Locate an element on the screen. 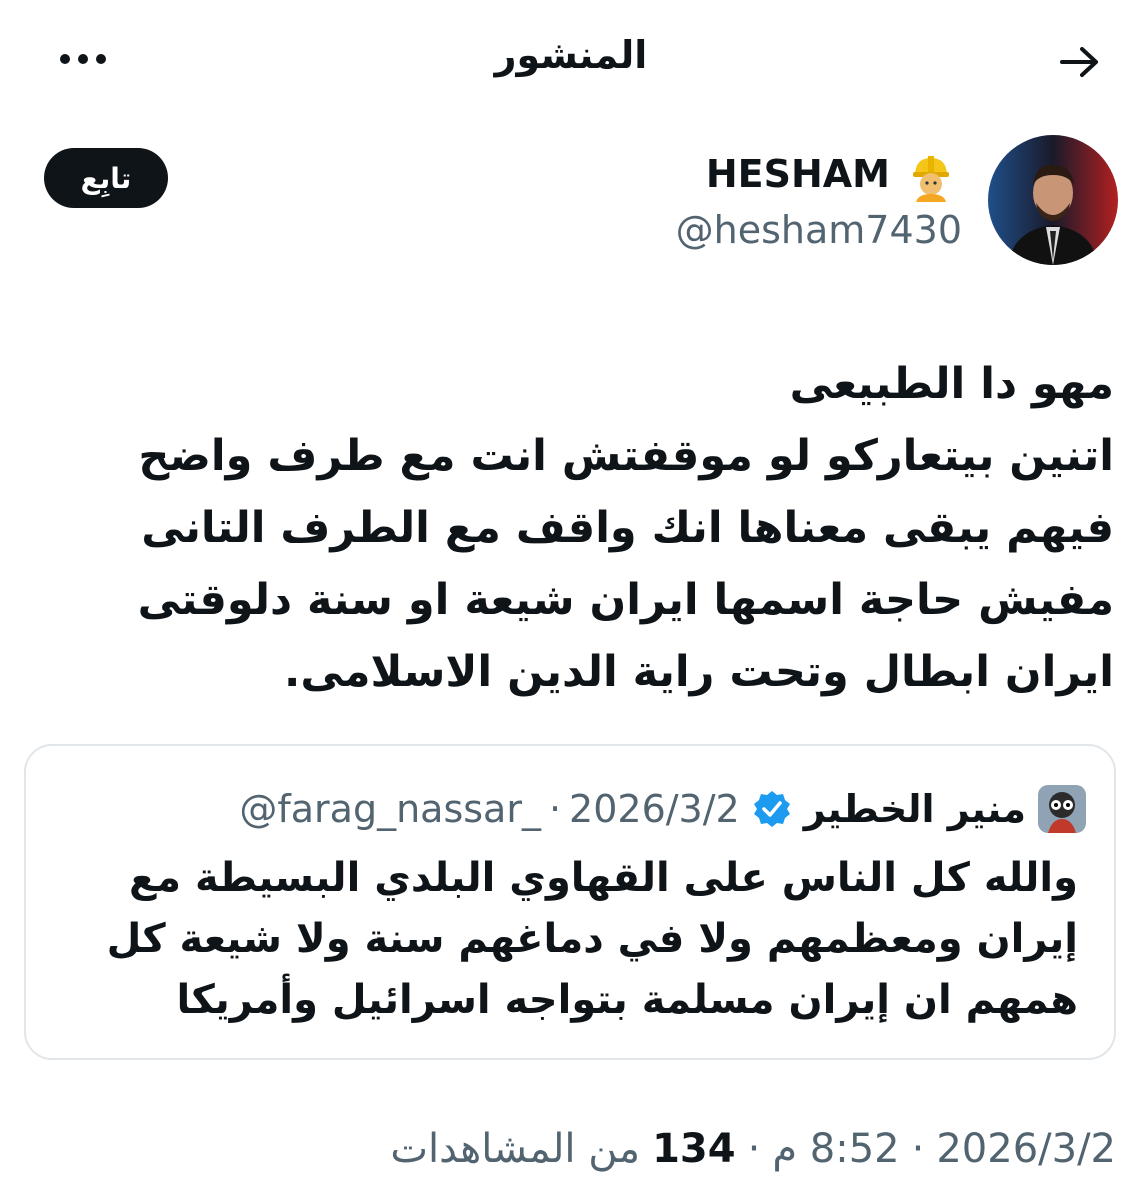  author-display-name: HESHAM is located at coordinates (798, 174).